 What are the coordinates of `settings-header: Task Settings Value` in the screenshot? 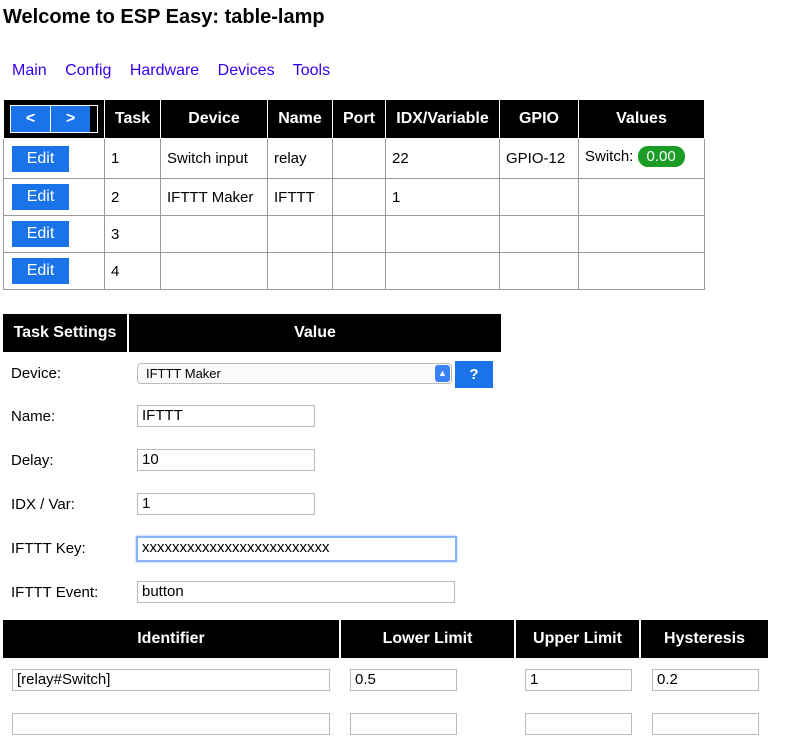 It's located at (252, 333).